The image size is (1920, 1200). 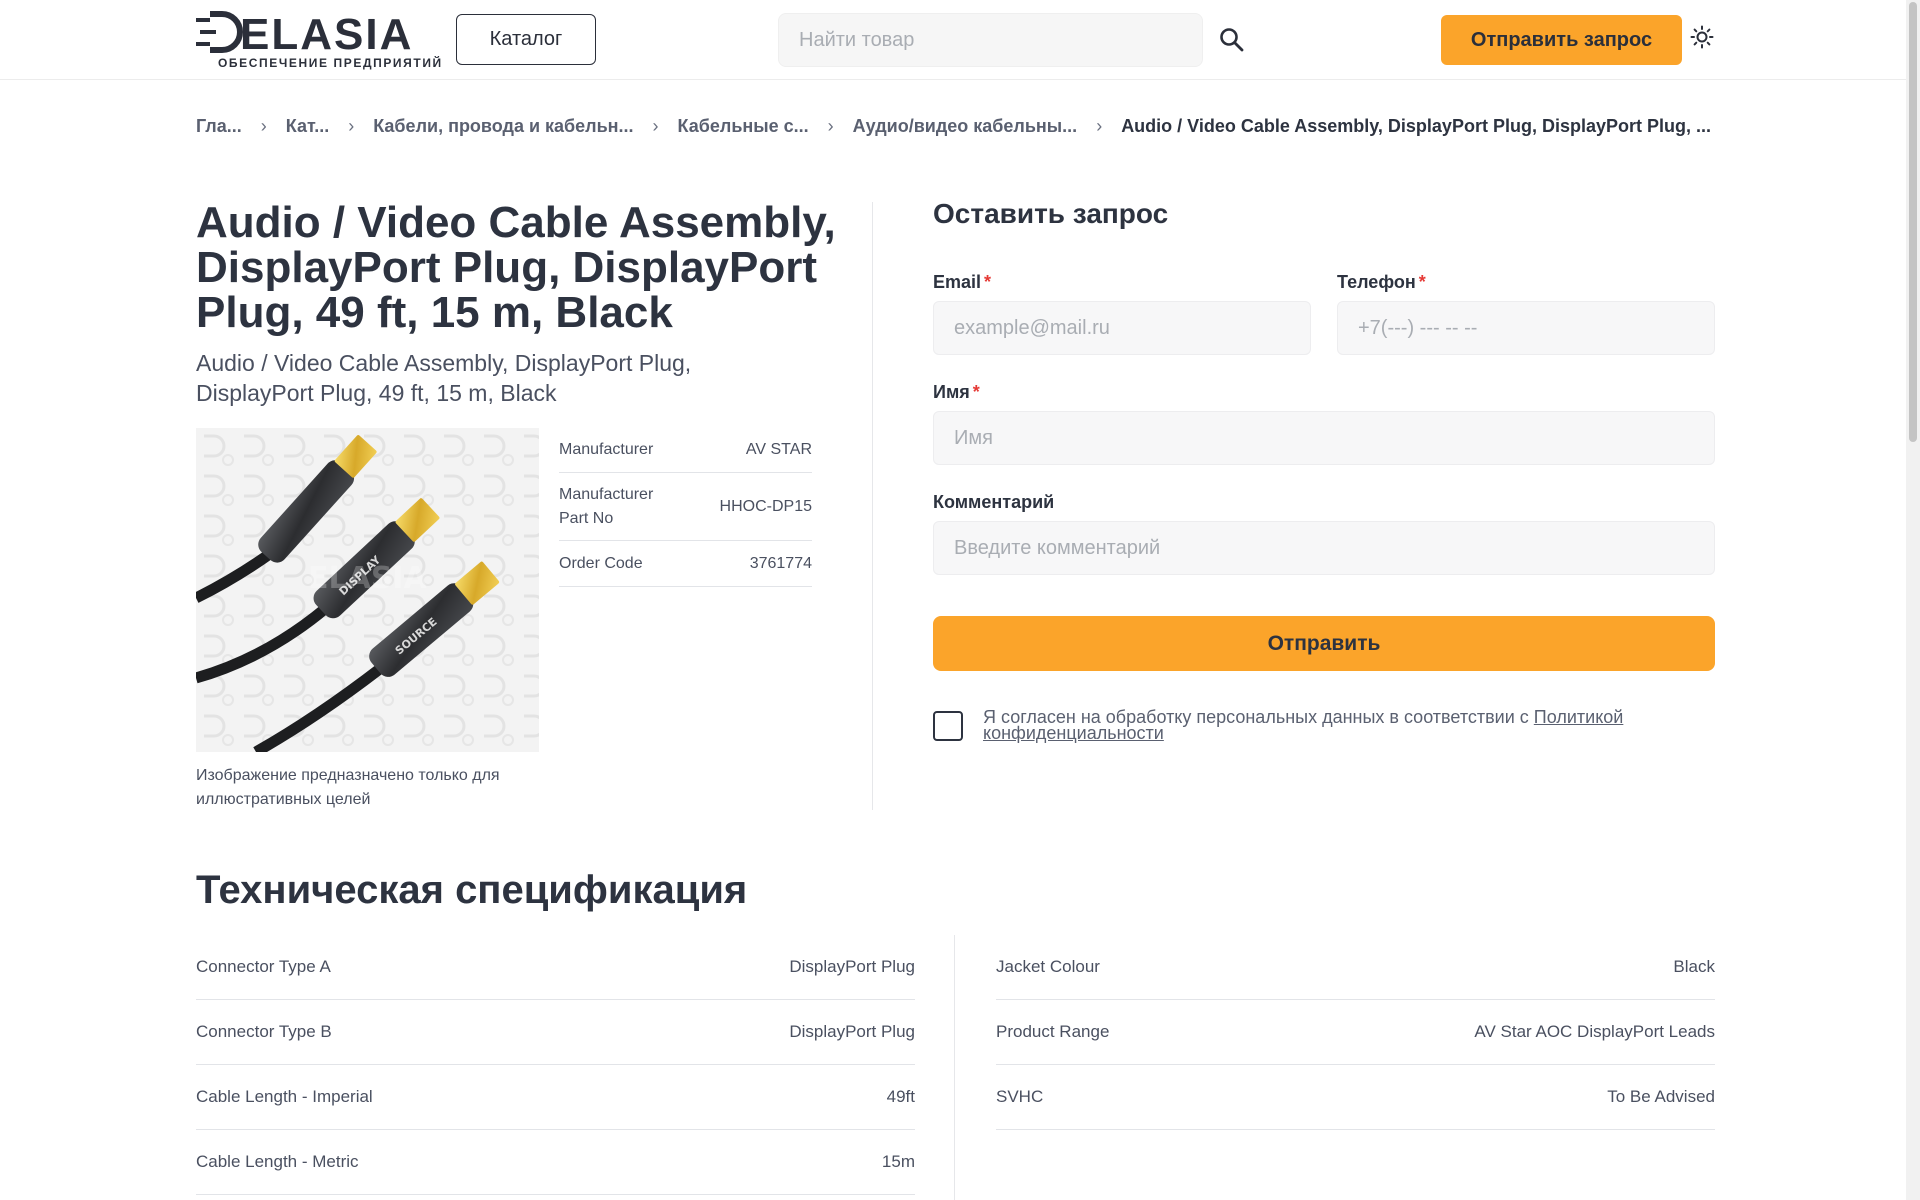 I want to click on spec-row: Connector Type B DisplayPort Plug, so click(x=555, y=1032).